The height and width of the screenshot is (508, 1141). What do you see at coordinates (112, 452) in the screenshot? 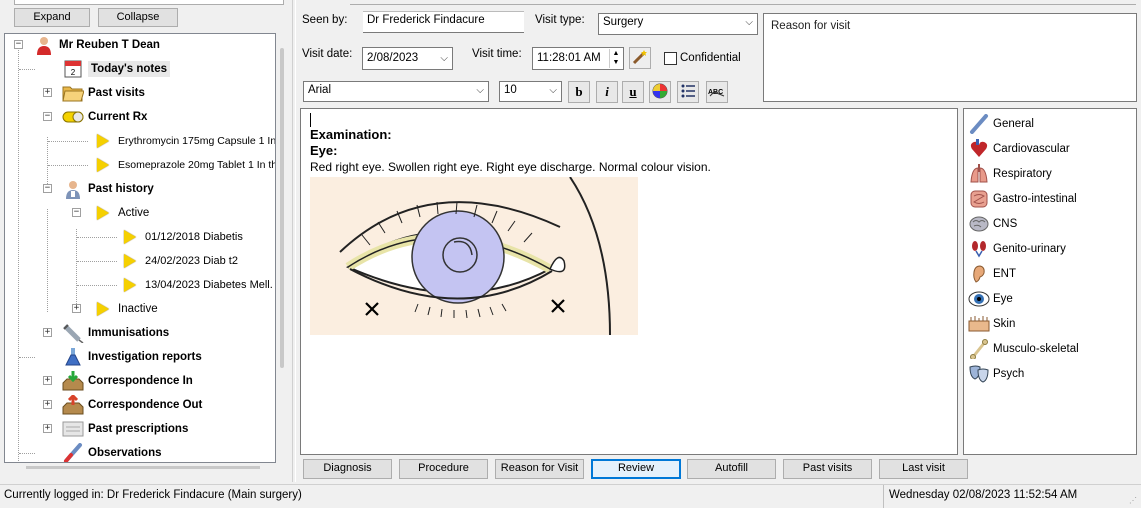
I see `tree-node-observations: Observations` at bounding box center [112, 452].